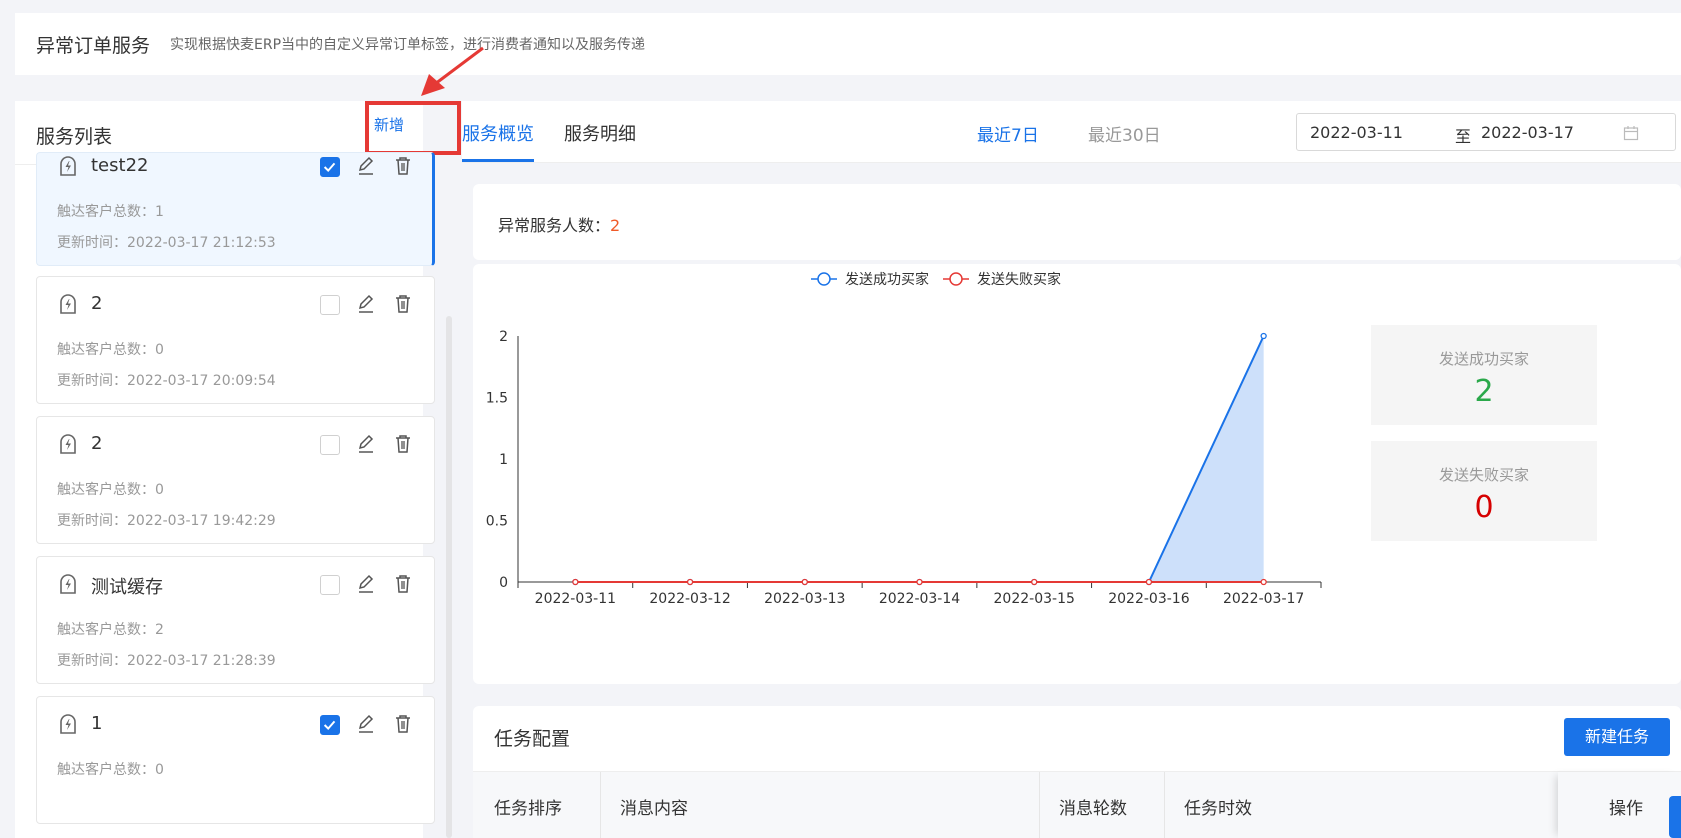 The width and height of the screenshot is (1681, 838). Describe the element at coordinates (498, 141) in the screenshot. I see `tab-overview: 服务概览` at that location.